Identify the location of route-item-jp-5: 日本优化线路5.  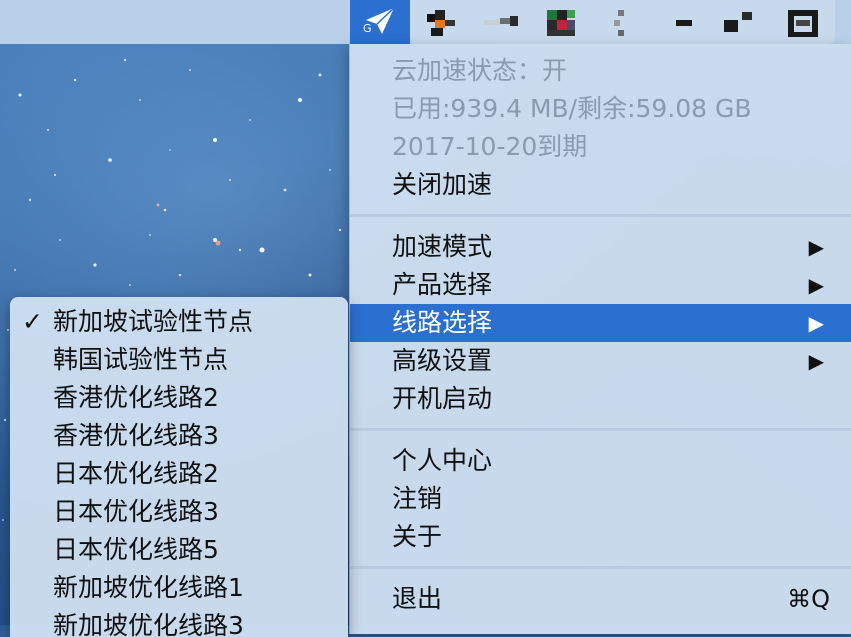
(179, 550).